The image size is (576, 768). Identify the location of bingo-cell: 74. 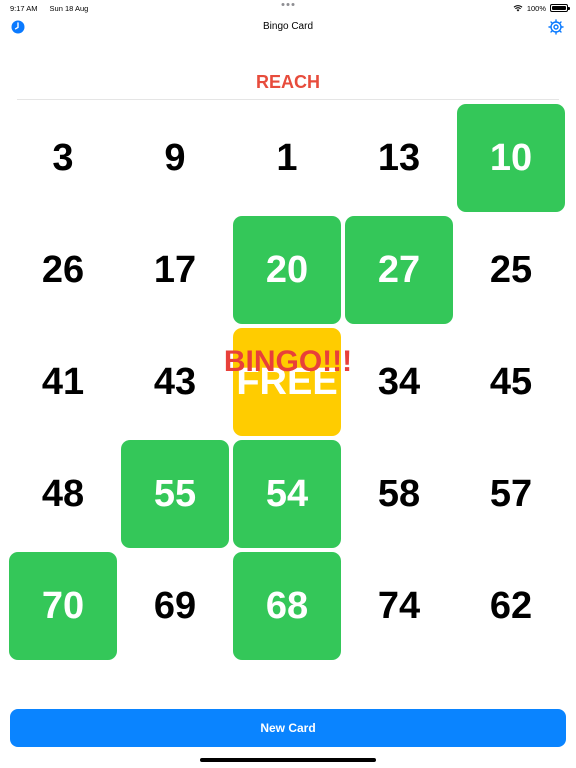
(399, 606).